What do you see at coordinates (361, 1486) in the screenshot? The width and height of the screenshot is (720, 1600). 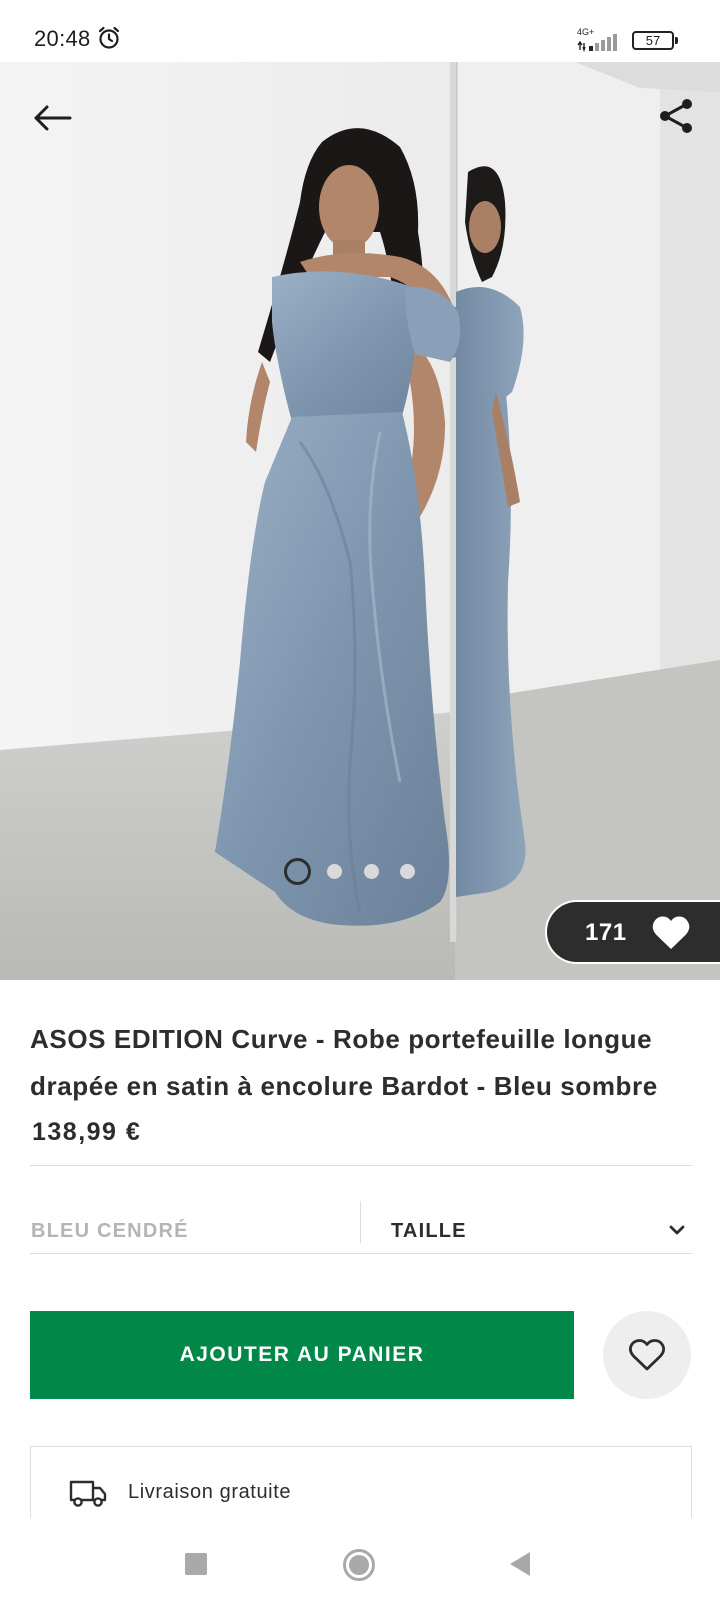 I see `delivery-info-card: Livraison gratuite` at bounding box center [361, 1486].